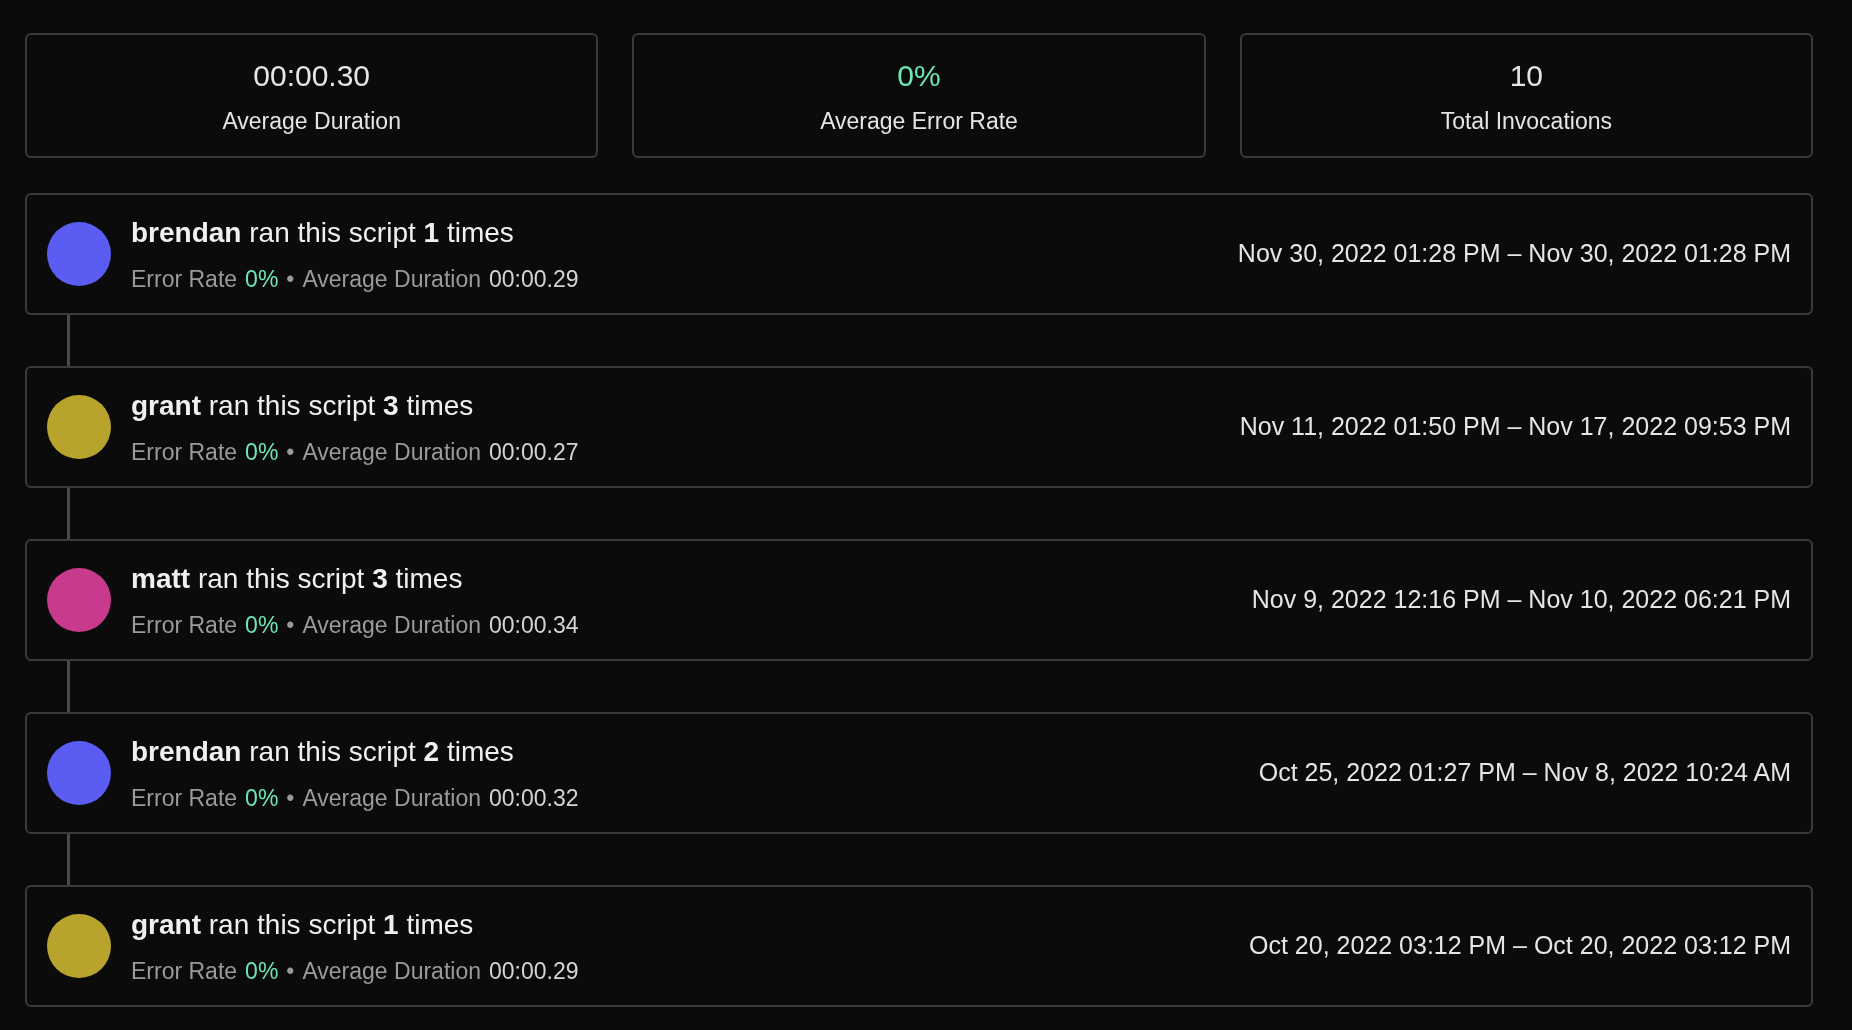 The width and height of the screenshot is (1852, 1030). I want to click on stat-label: Total Invocations, so click(1526, 121).